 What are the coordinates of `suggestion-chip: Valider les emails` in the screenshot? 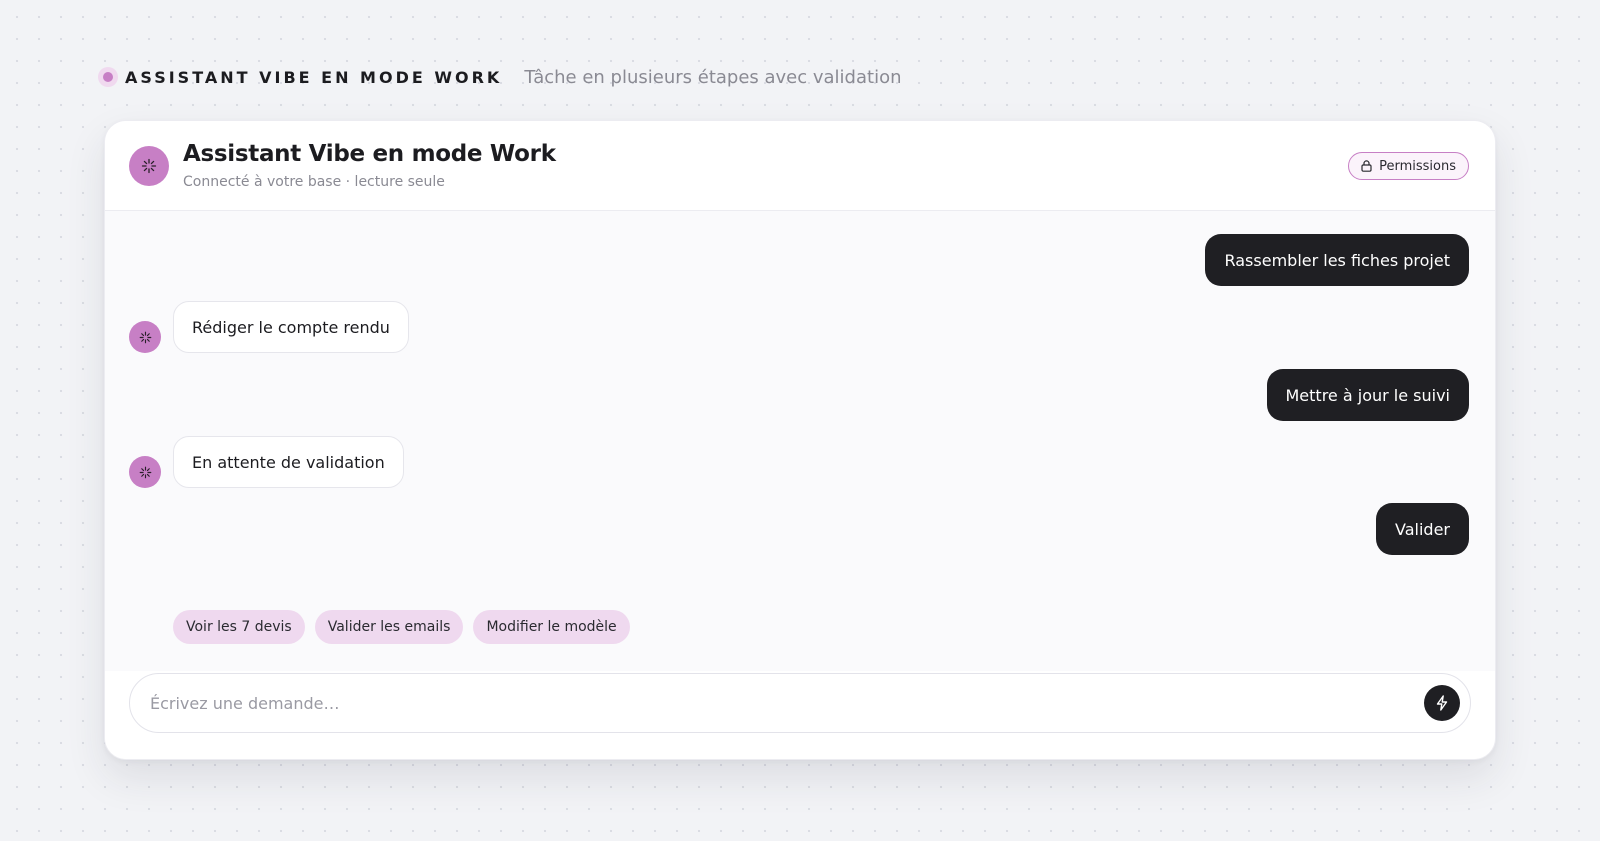 It's located at (389, 627).